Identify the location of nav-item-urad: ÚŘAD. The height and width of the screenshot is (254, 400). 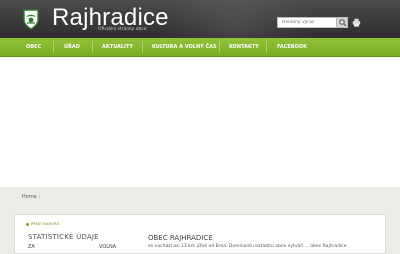
(72, 47).